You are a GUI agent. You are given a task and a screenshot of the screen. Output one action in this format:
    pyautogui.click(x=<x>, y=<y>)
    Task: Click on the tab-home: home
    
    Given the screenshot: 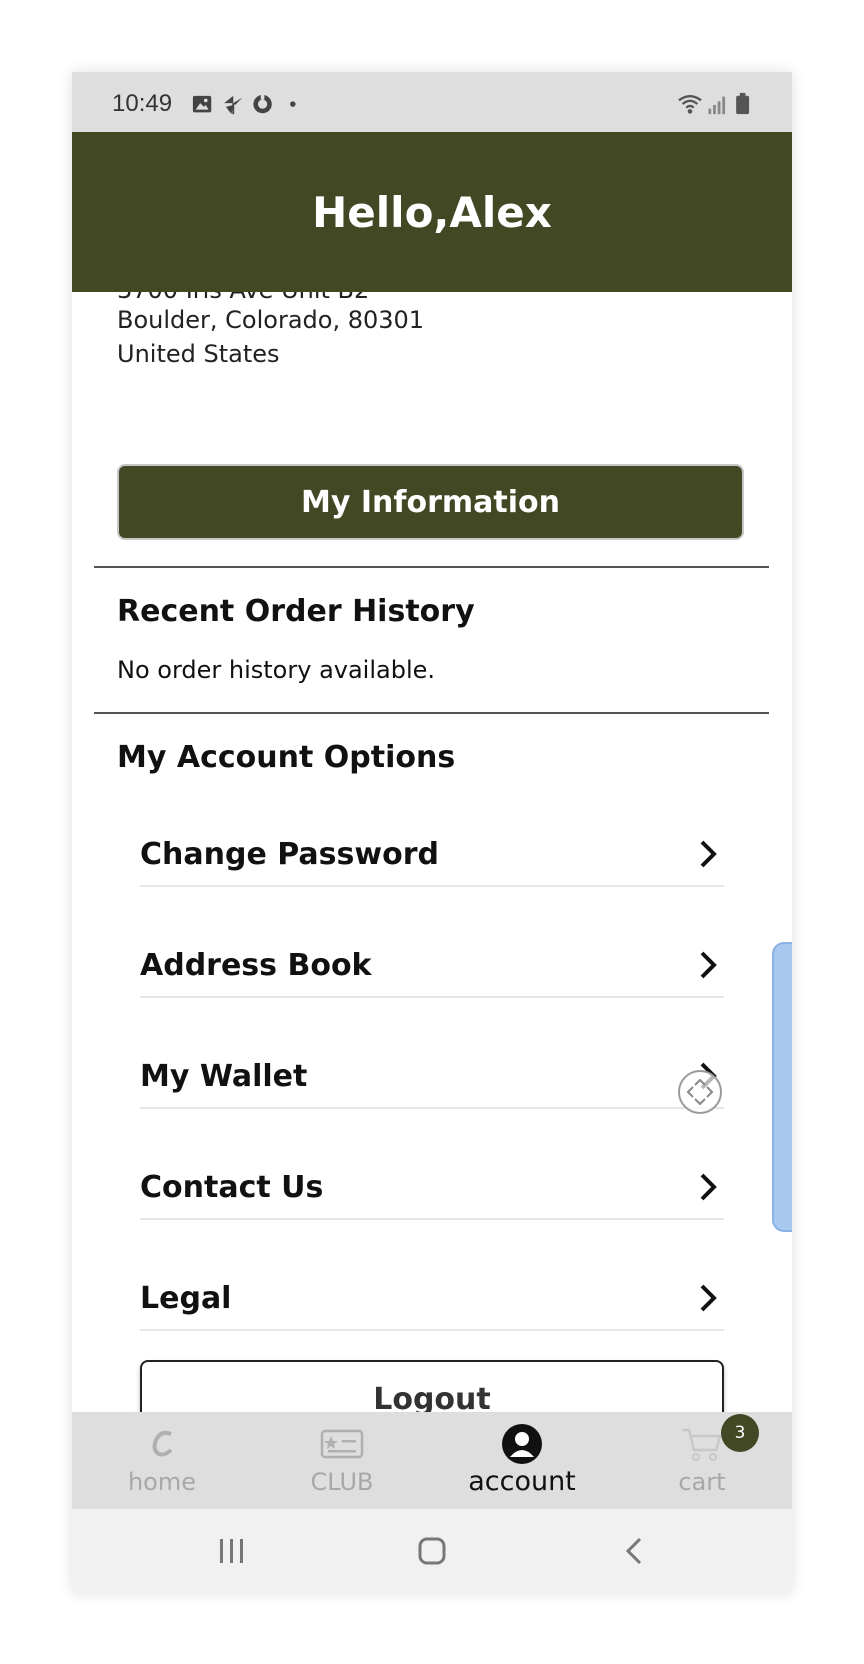 What is the action you would take?
    pyautogui.click(x=162, y=1460)
    